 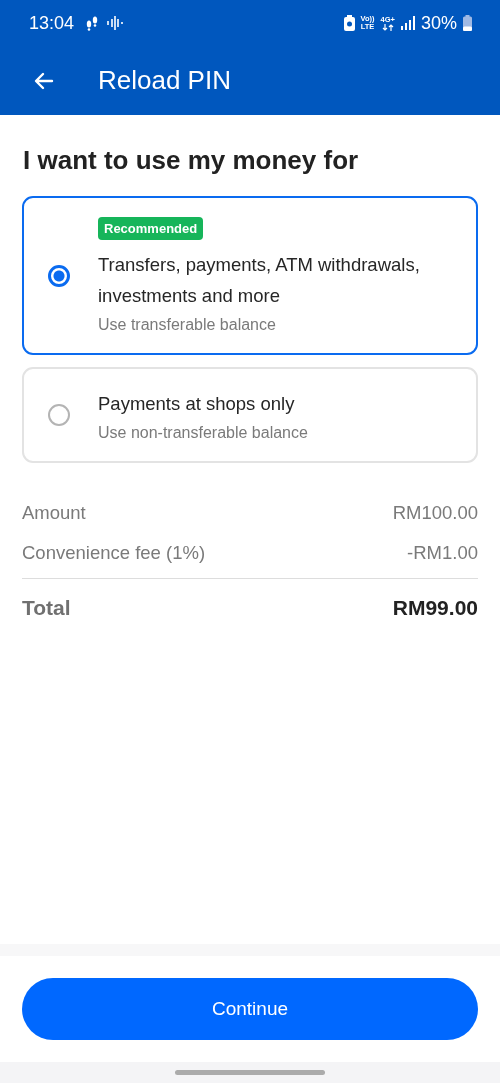 I want to click on option-card: Recommended Transfers, payments, ATM withdrawals, investments and more Use transferable balance, so click(x=250, y=275).